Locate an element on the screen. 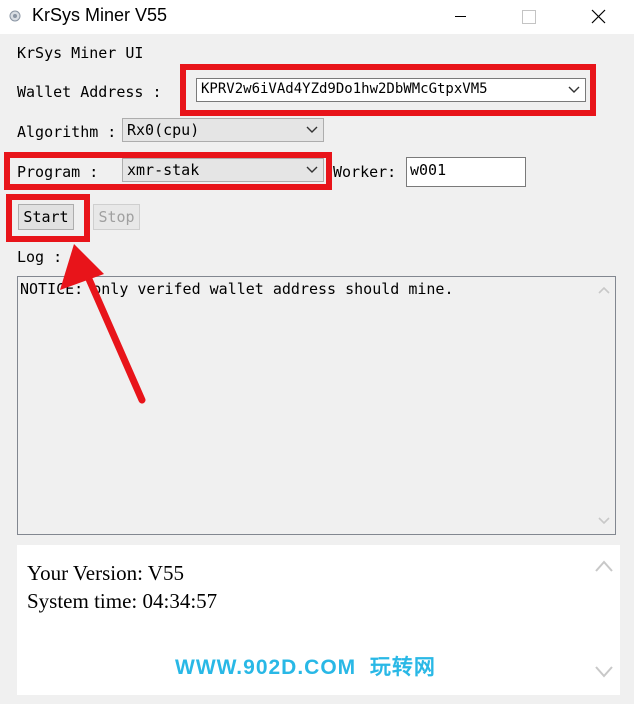  minimize-button is located at coordinates (460, 17).